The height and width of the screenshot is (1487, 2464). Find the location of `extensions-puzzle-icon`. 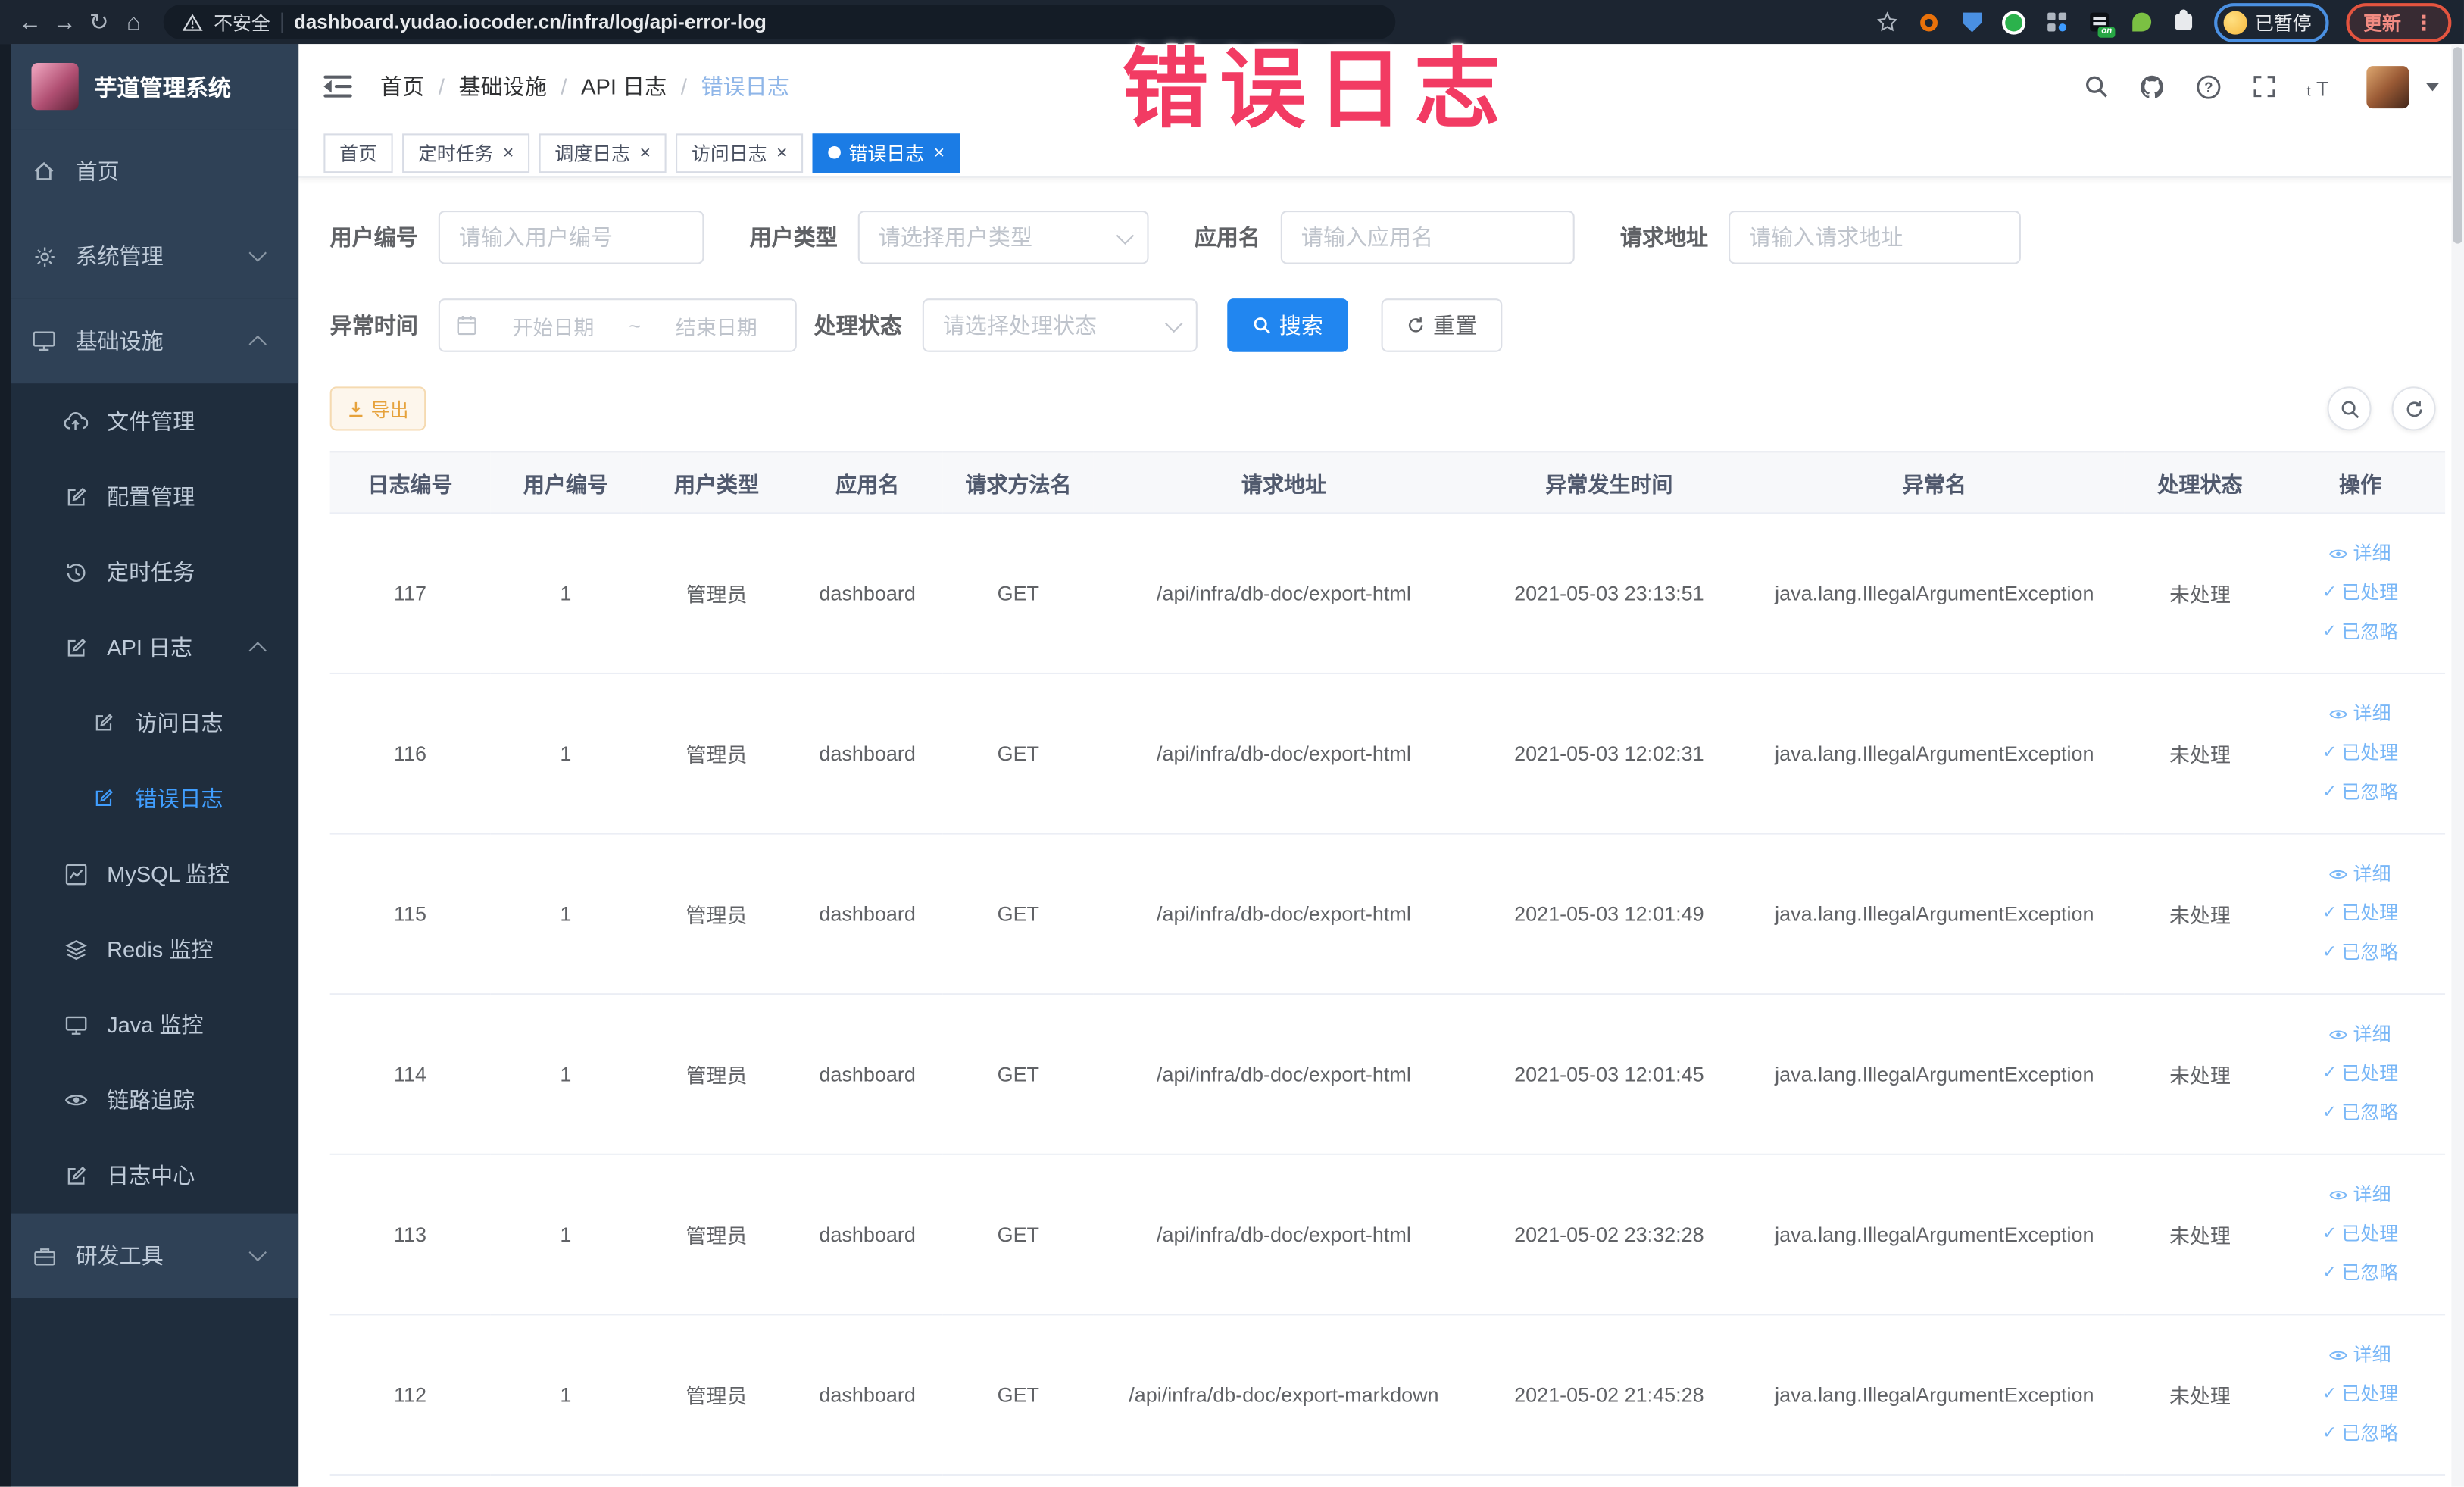

extensions-puzzle-icon is located at coordinates (2184, 21).